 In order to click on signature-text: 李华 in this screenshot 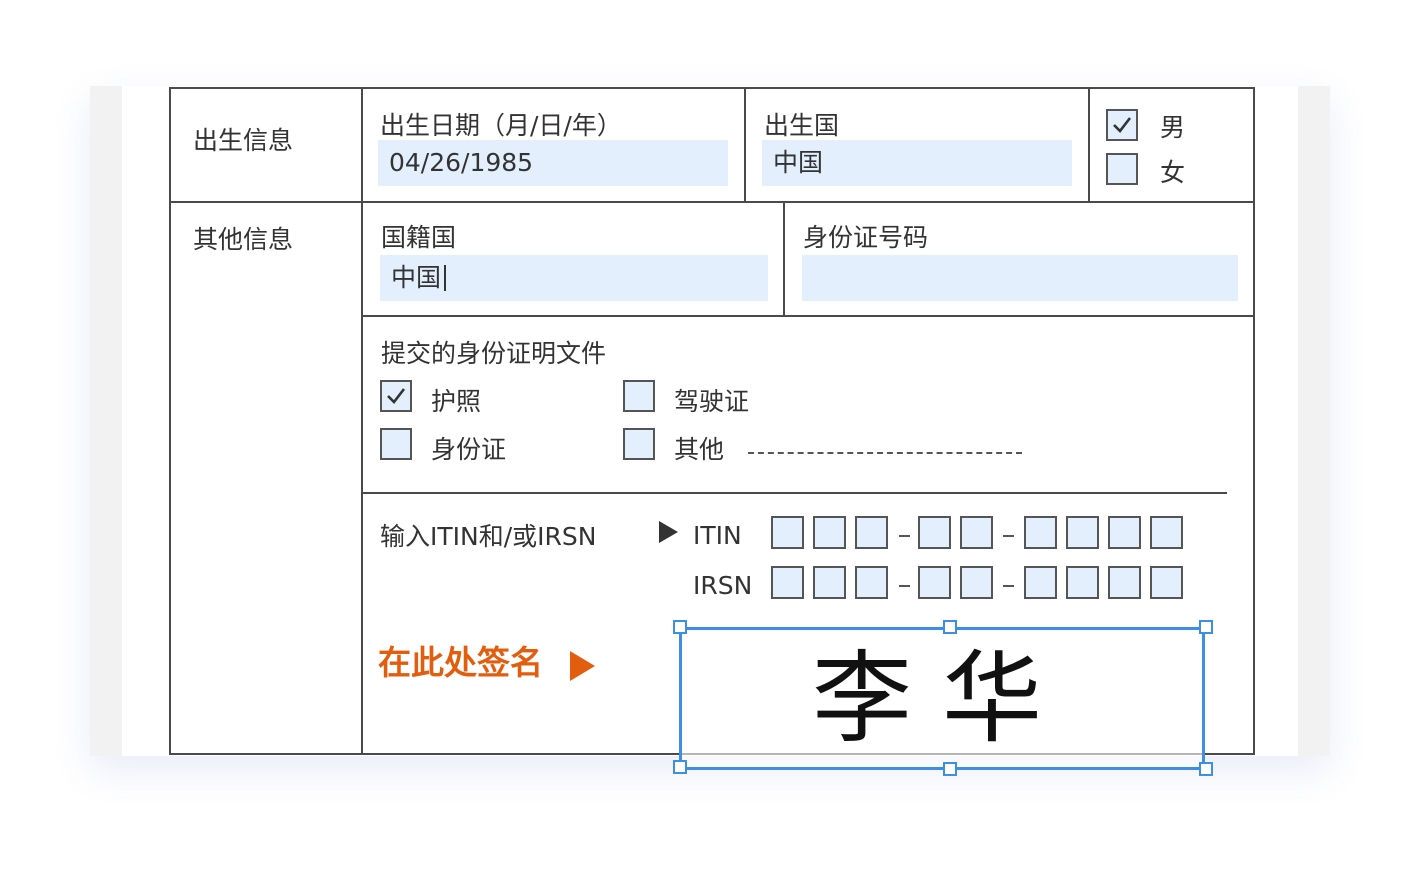, I will do `click(942, 698)`.